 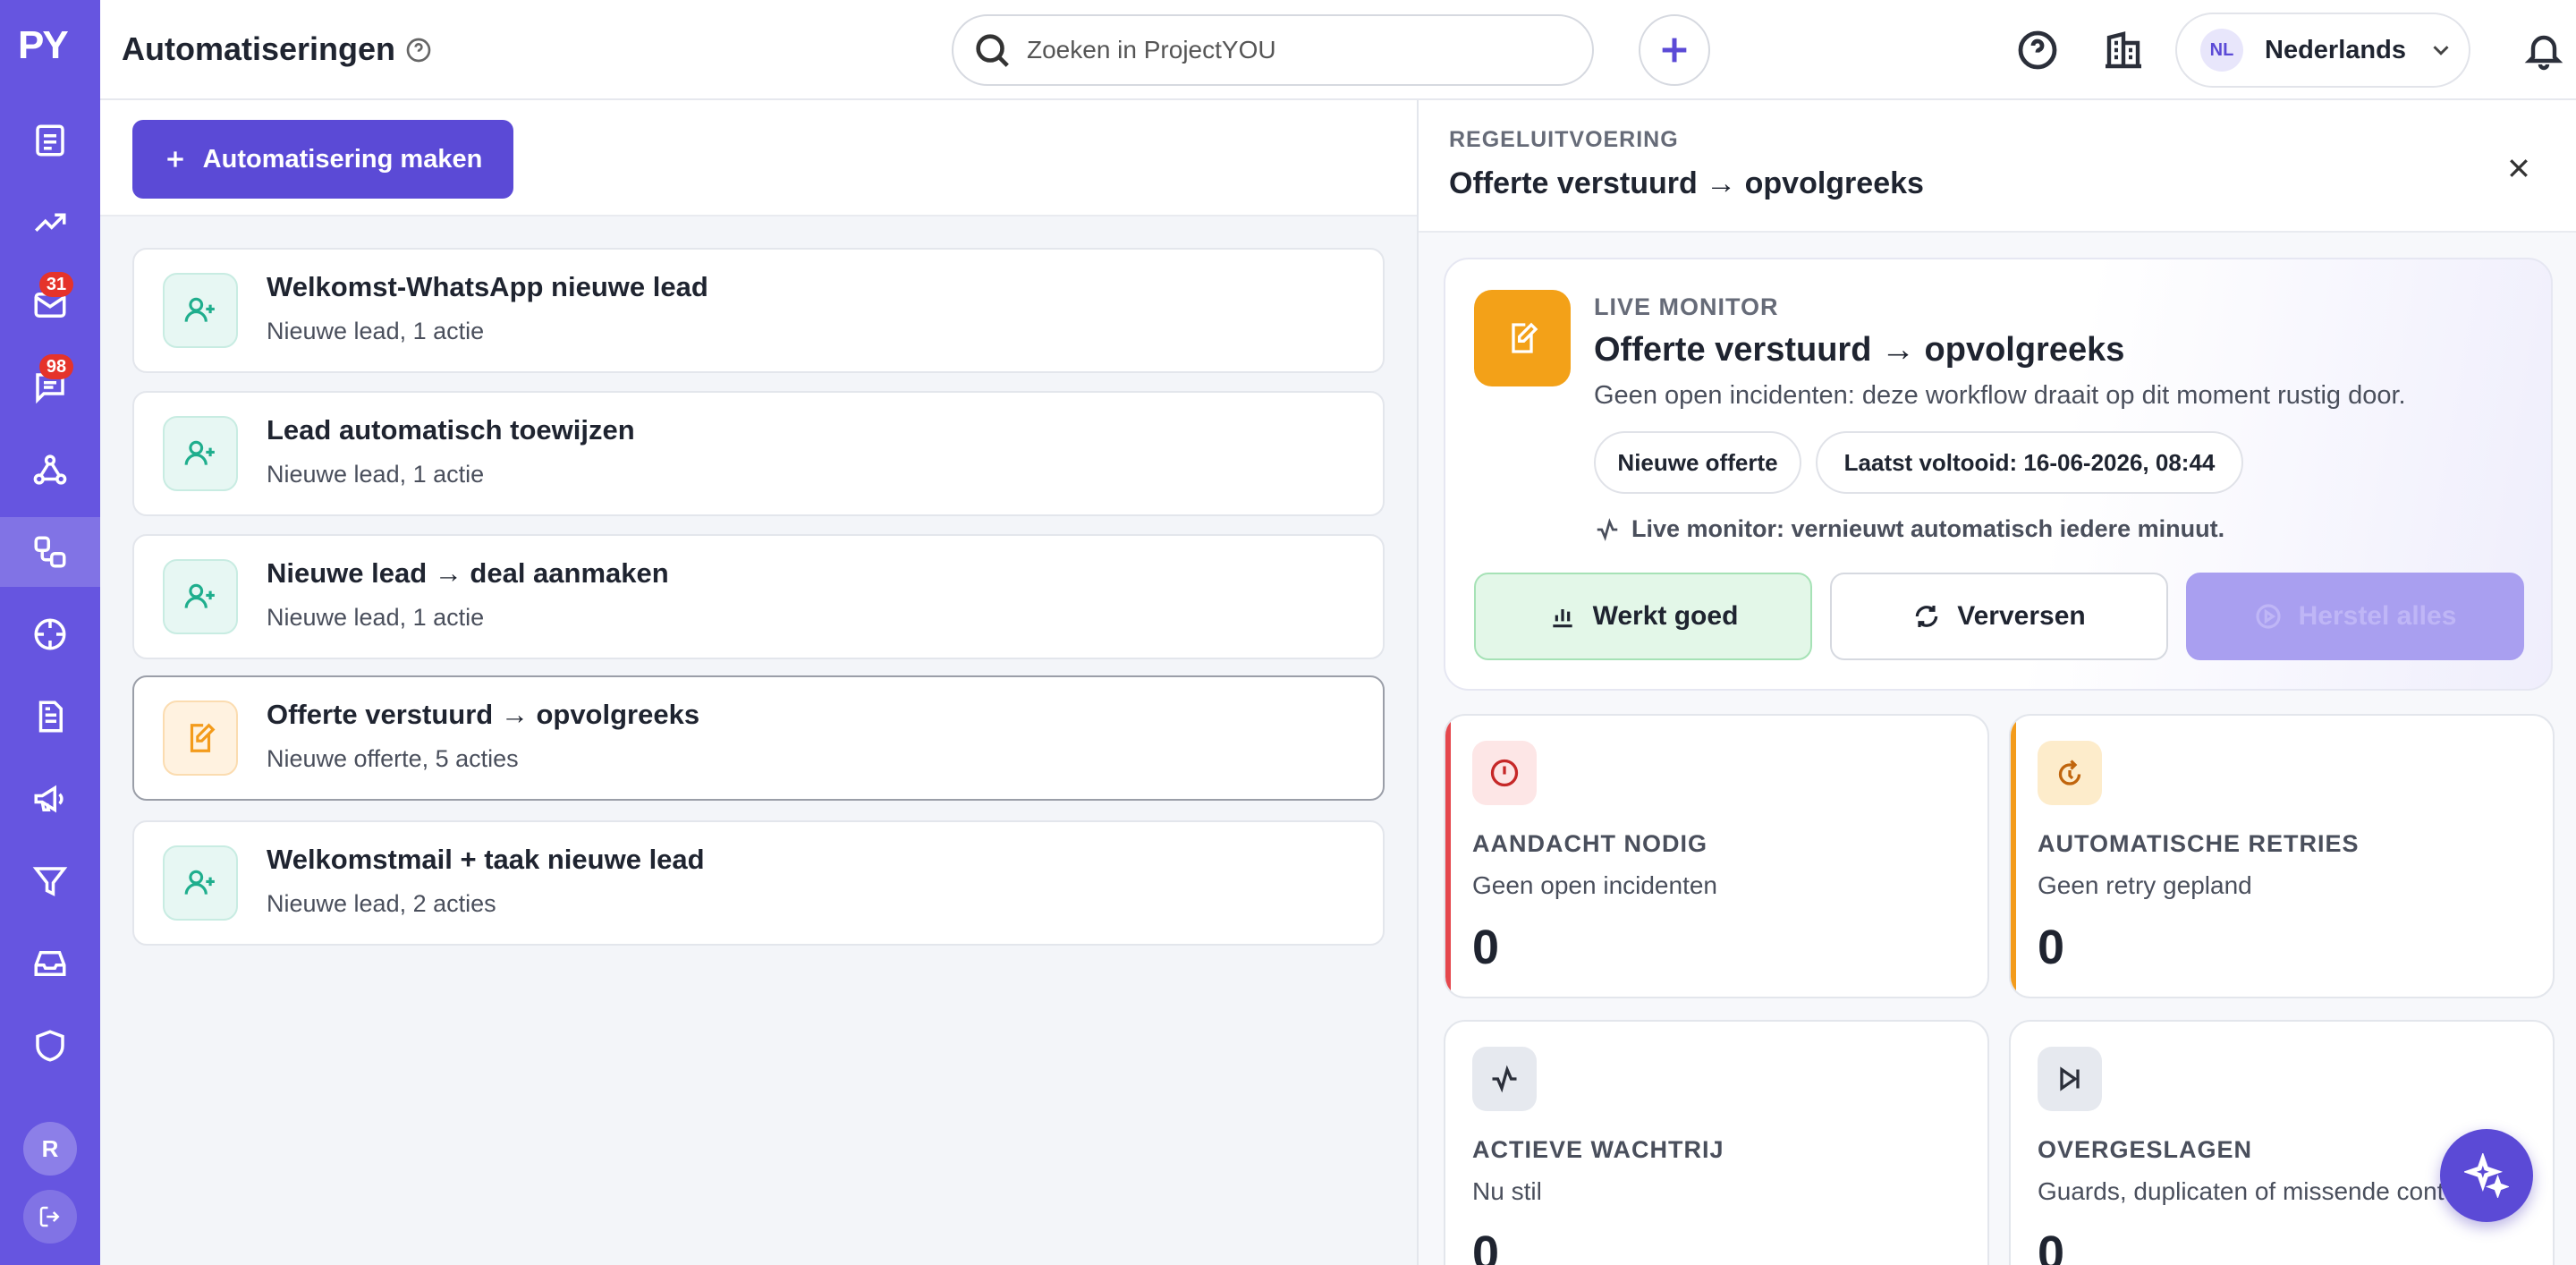 What do you see at coordinates (50, 387) in the screenshot?
I see `sidebar-item-messages: 98` at bounding box center [50, 387].